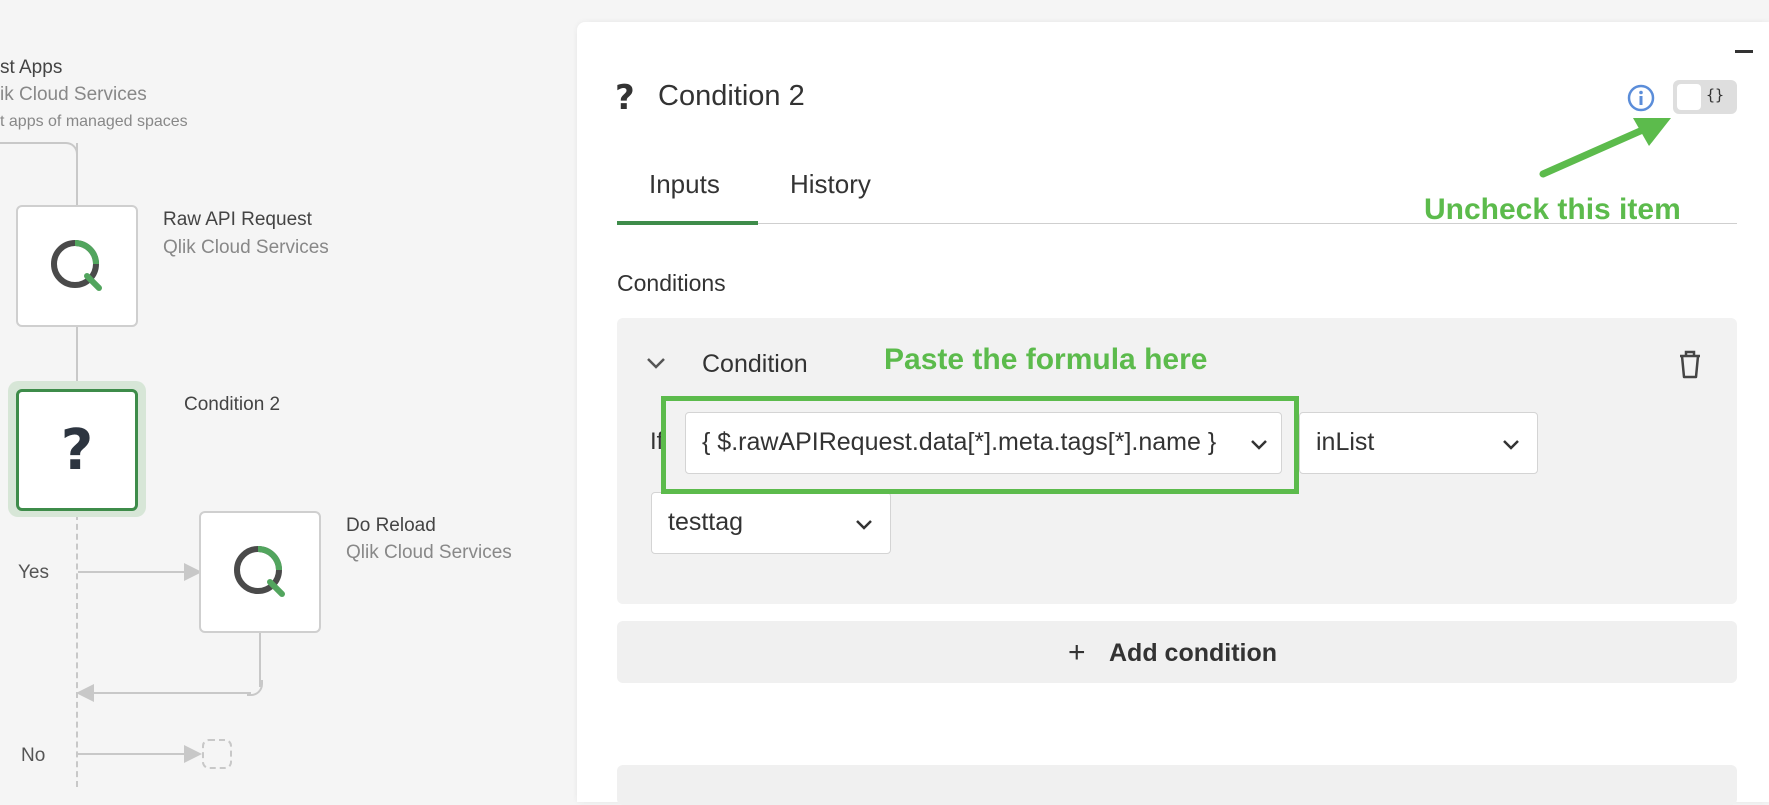  Describe the element at coordinates (33, 572) in the screenshot. I see `branch-label-yes: Yes` at that location.